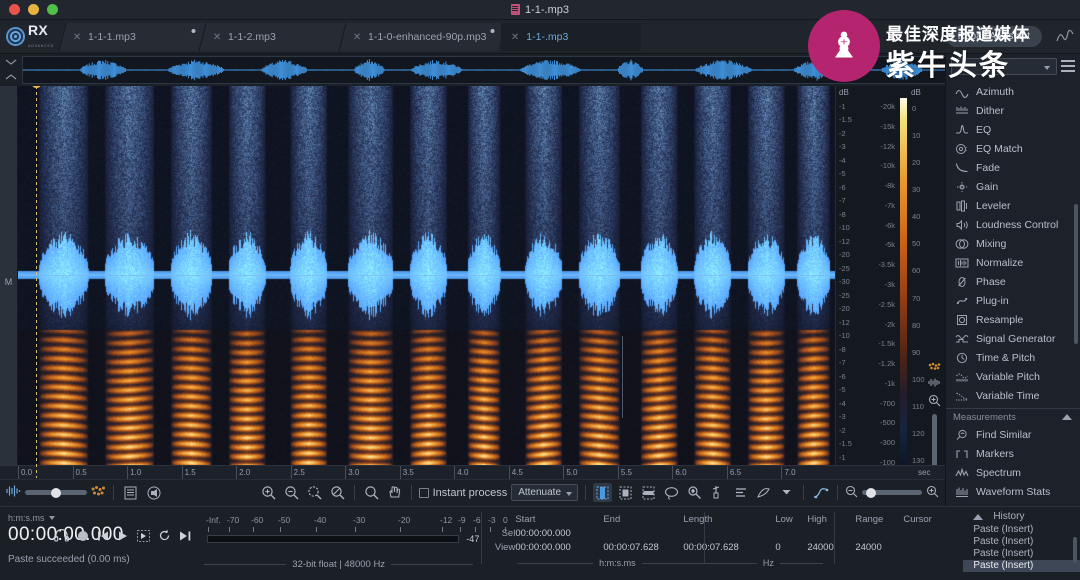  I want to click on module-item-eq-match: EQ Match, so click(1013, 148).